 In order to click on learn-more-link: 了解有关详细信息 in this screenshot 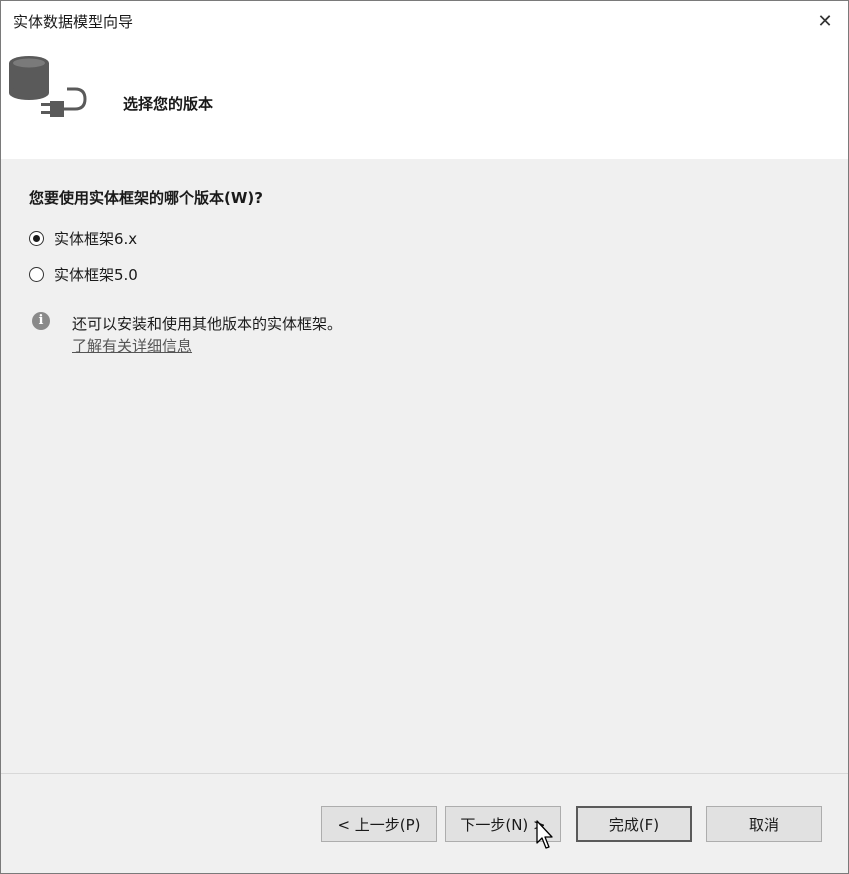, I will do `click(132, 345)`.